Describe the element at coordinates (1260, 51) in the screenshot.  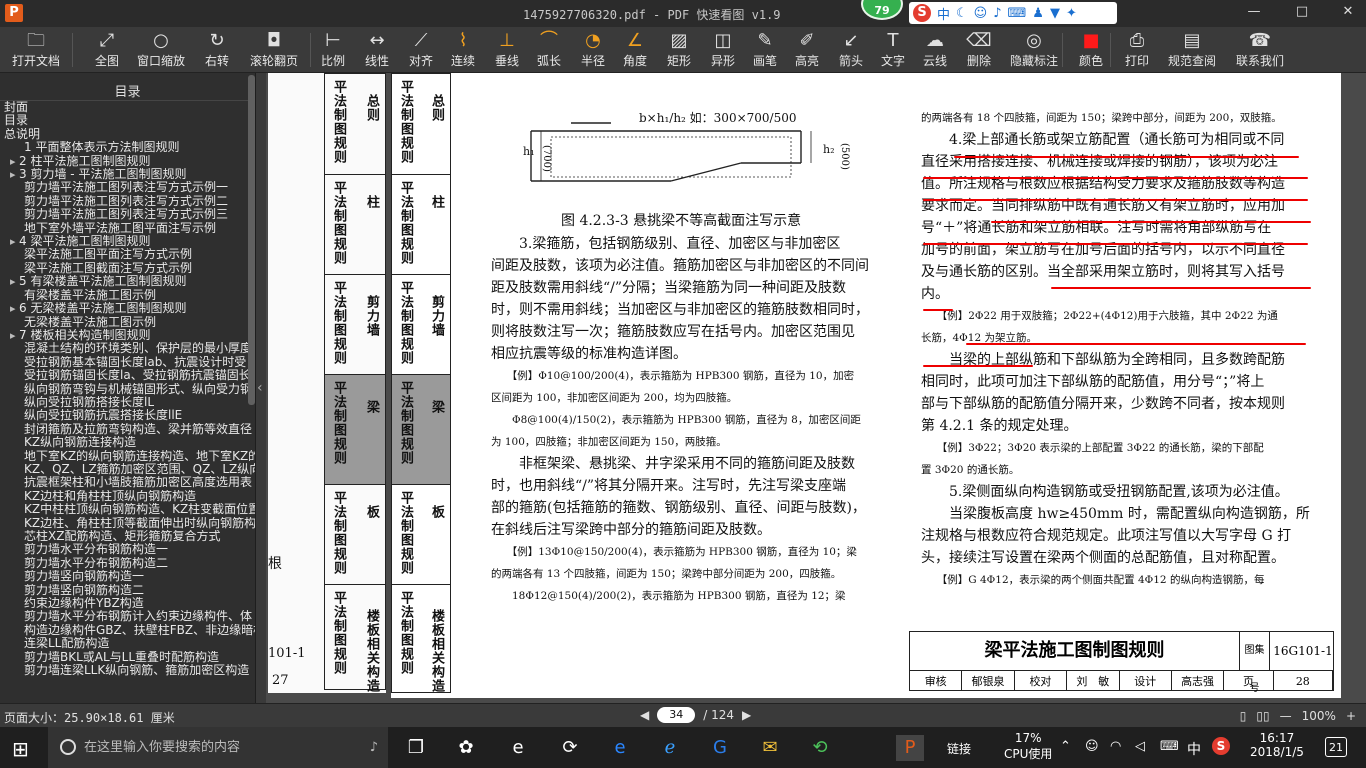
I see `toolbar-contact-button: ☎ 联系我们` at that location.